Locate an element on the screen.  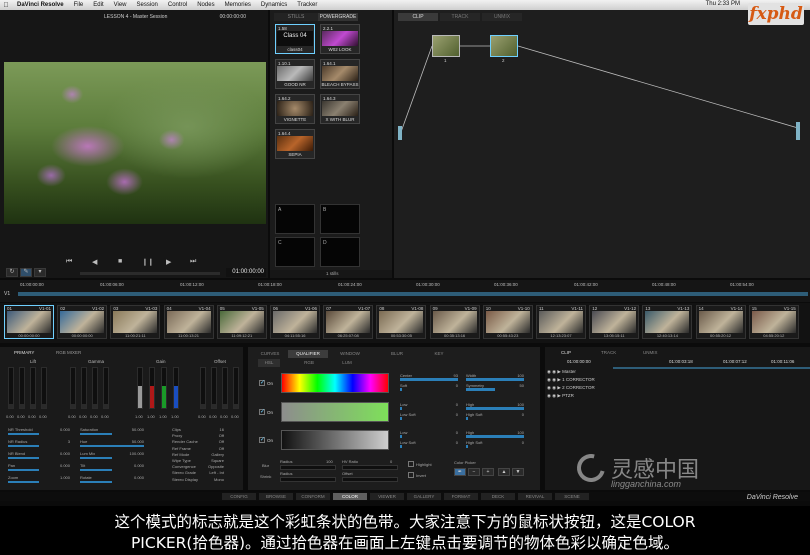
still-vignette: 1.64.2 VIGNETTE is located at coordinates (295, 109).